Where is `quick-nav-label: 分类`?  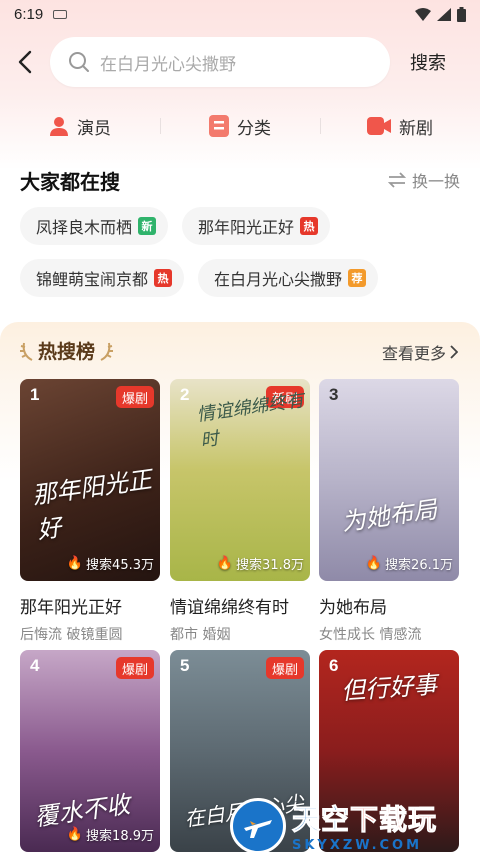
quick-nav-label: 分类 is located at coordinates (254, 128).